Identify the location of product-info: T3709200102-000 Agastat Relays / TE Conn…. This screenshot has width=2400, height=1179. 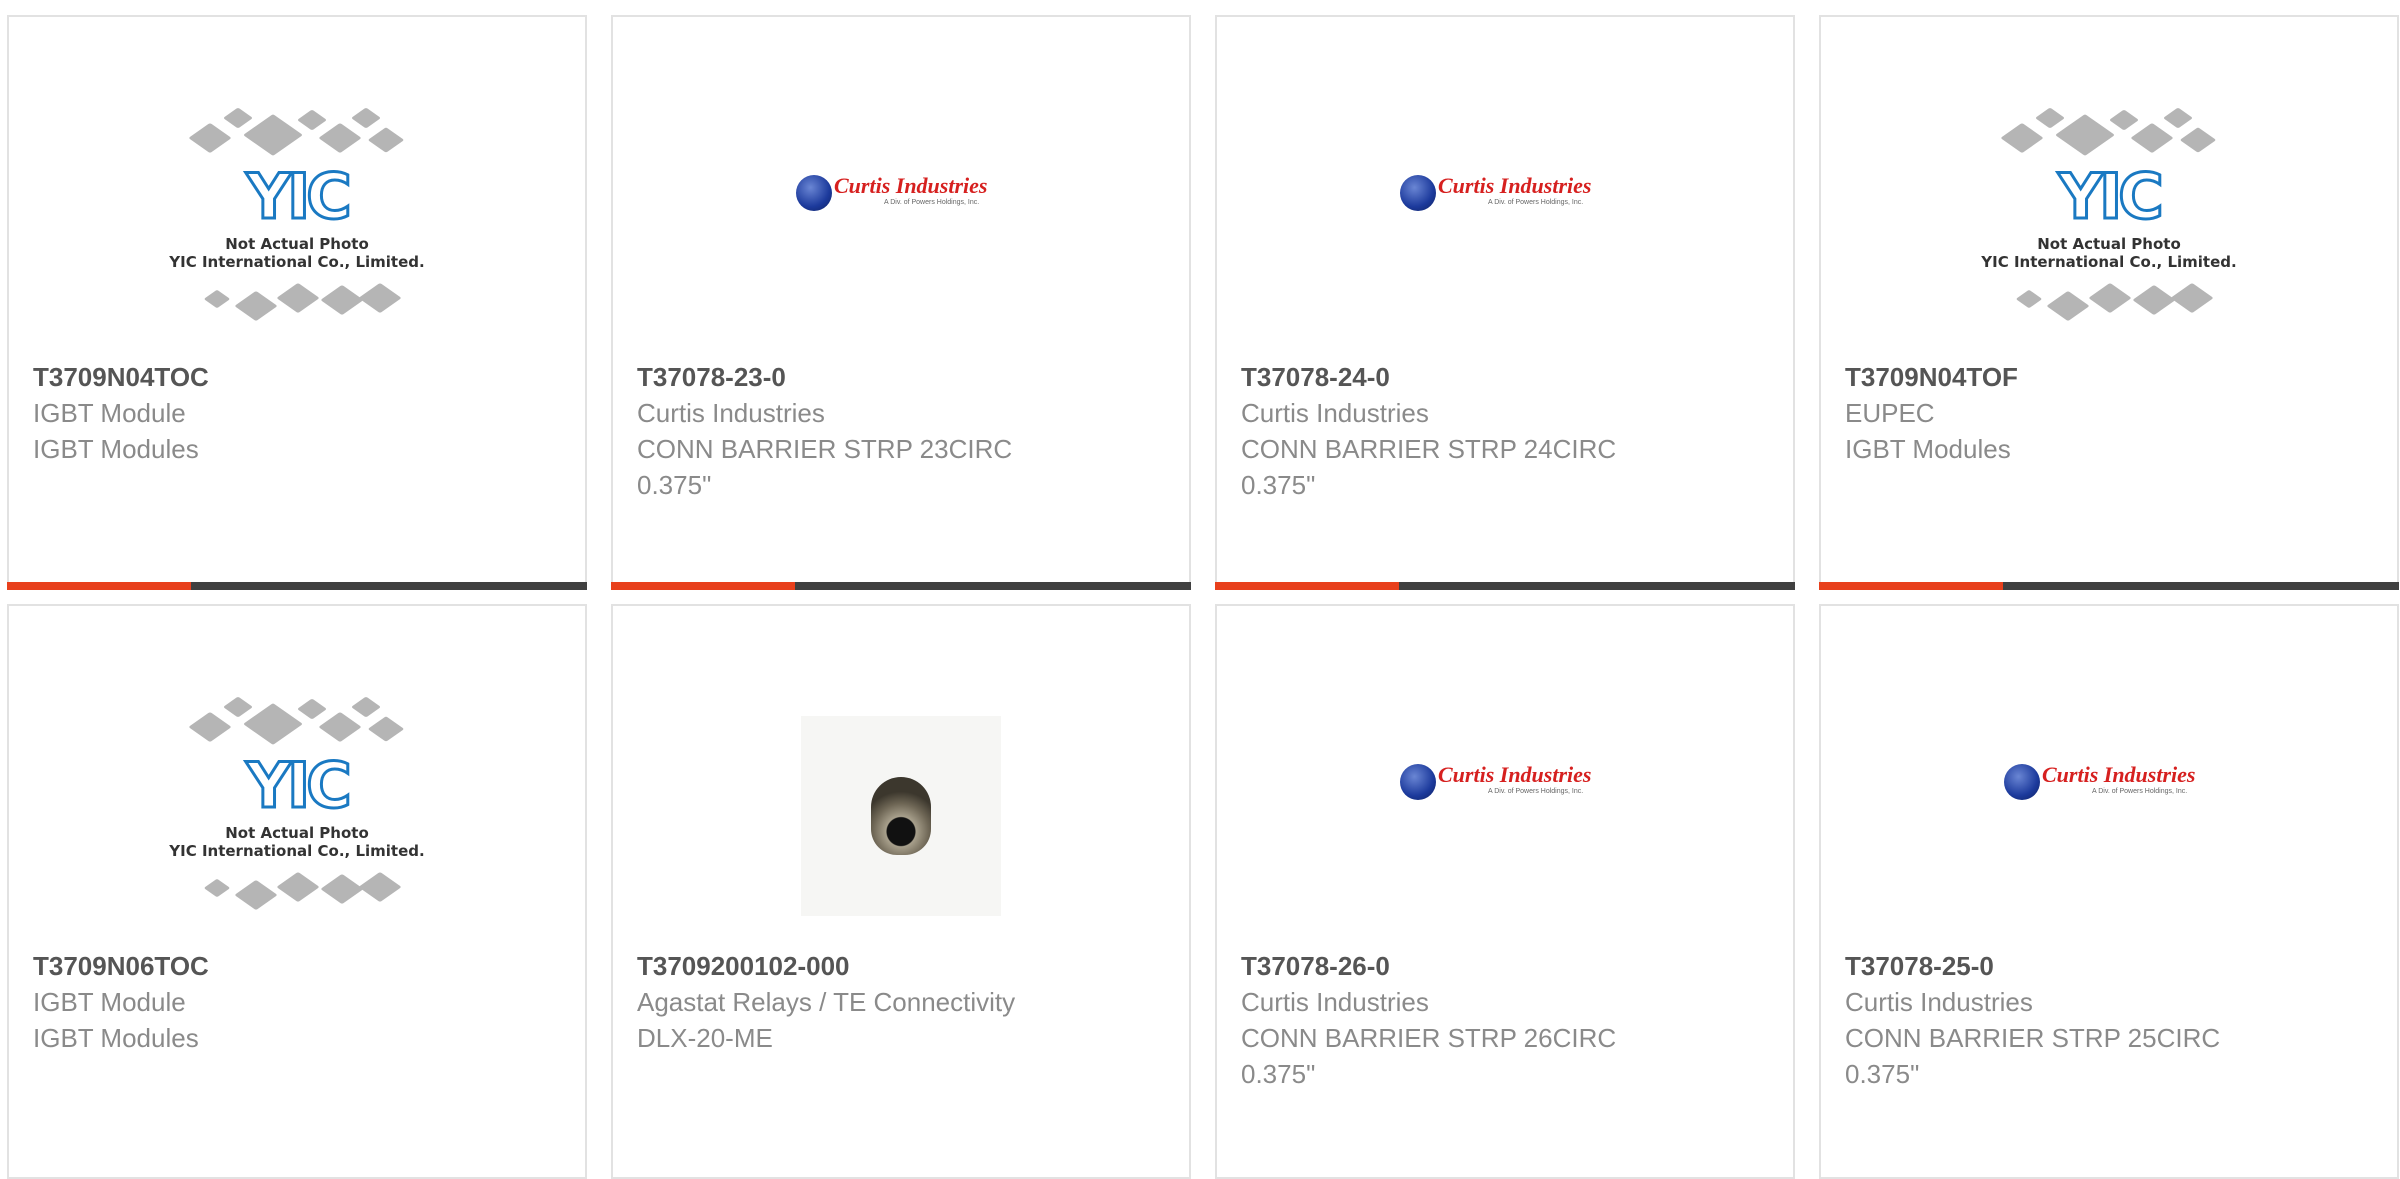
(901, 1002).